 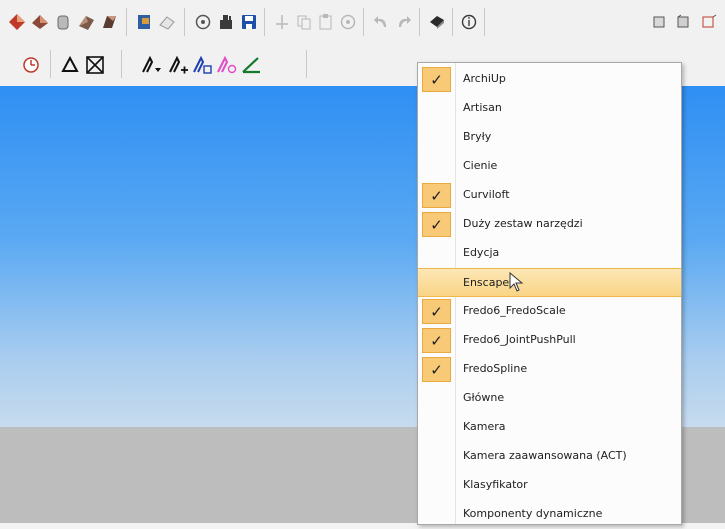 I want to click on menu-item: Kamera zaawansowana (ACT), so click(x=549, y=456).